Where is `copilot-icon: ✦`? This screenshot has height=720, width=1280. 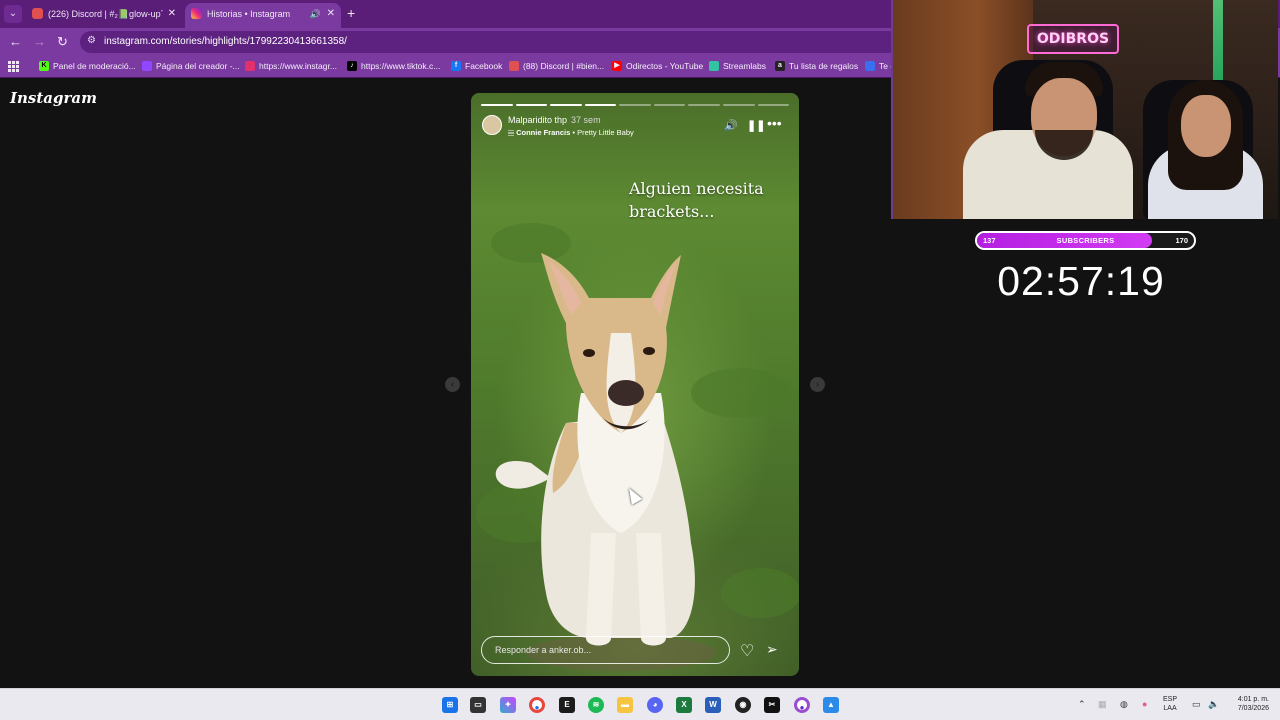
copilot-icon: ✦ is located at coordinates (508, 705).